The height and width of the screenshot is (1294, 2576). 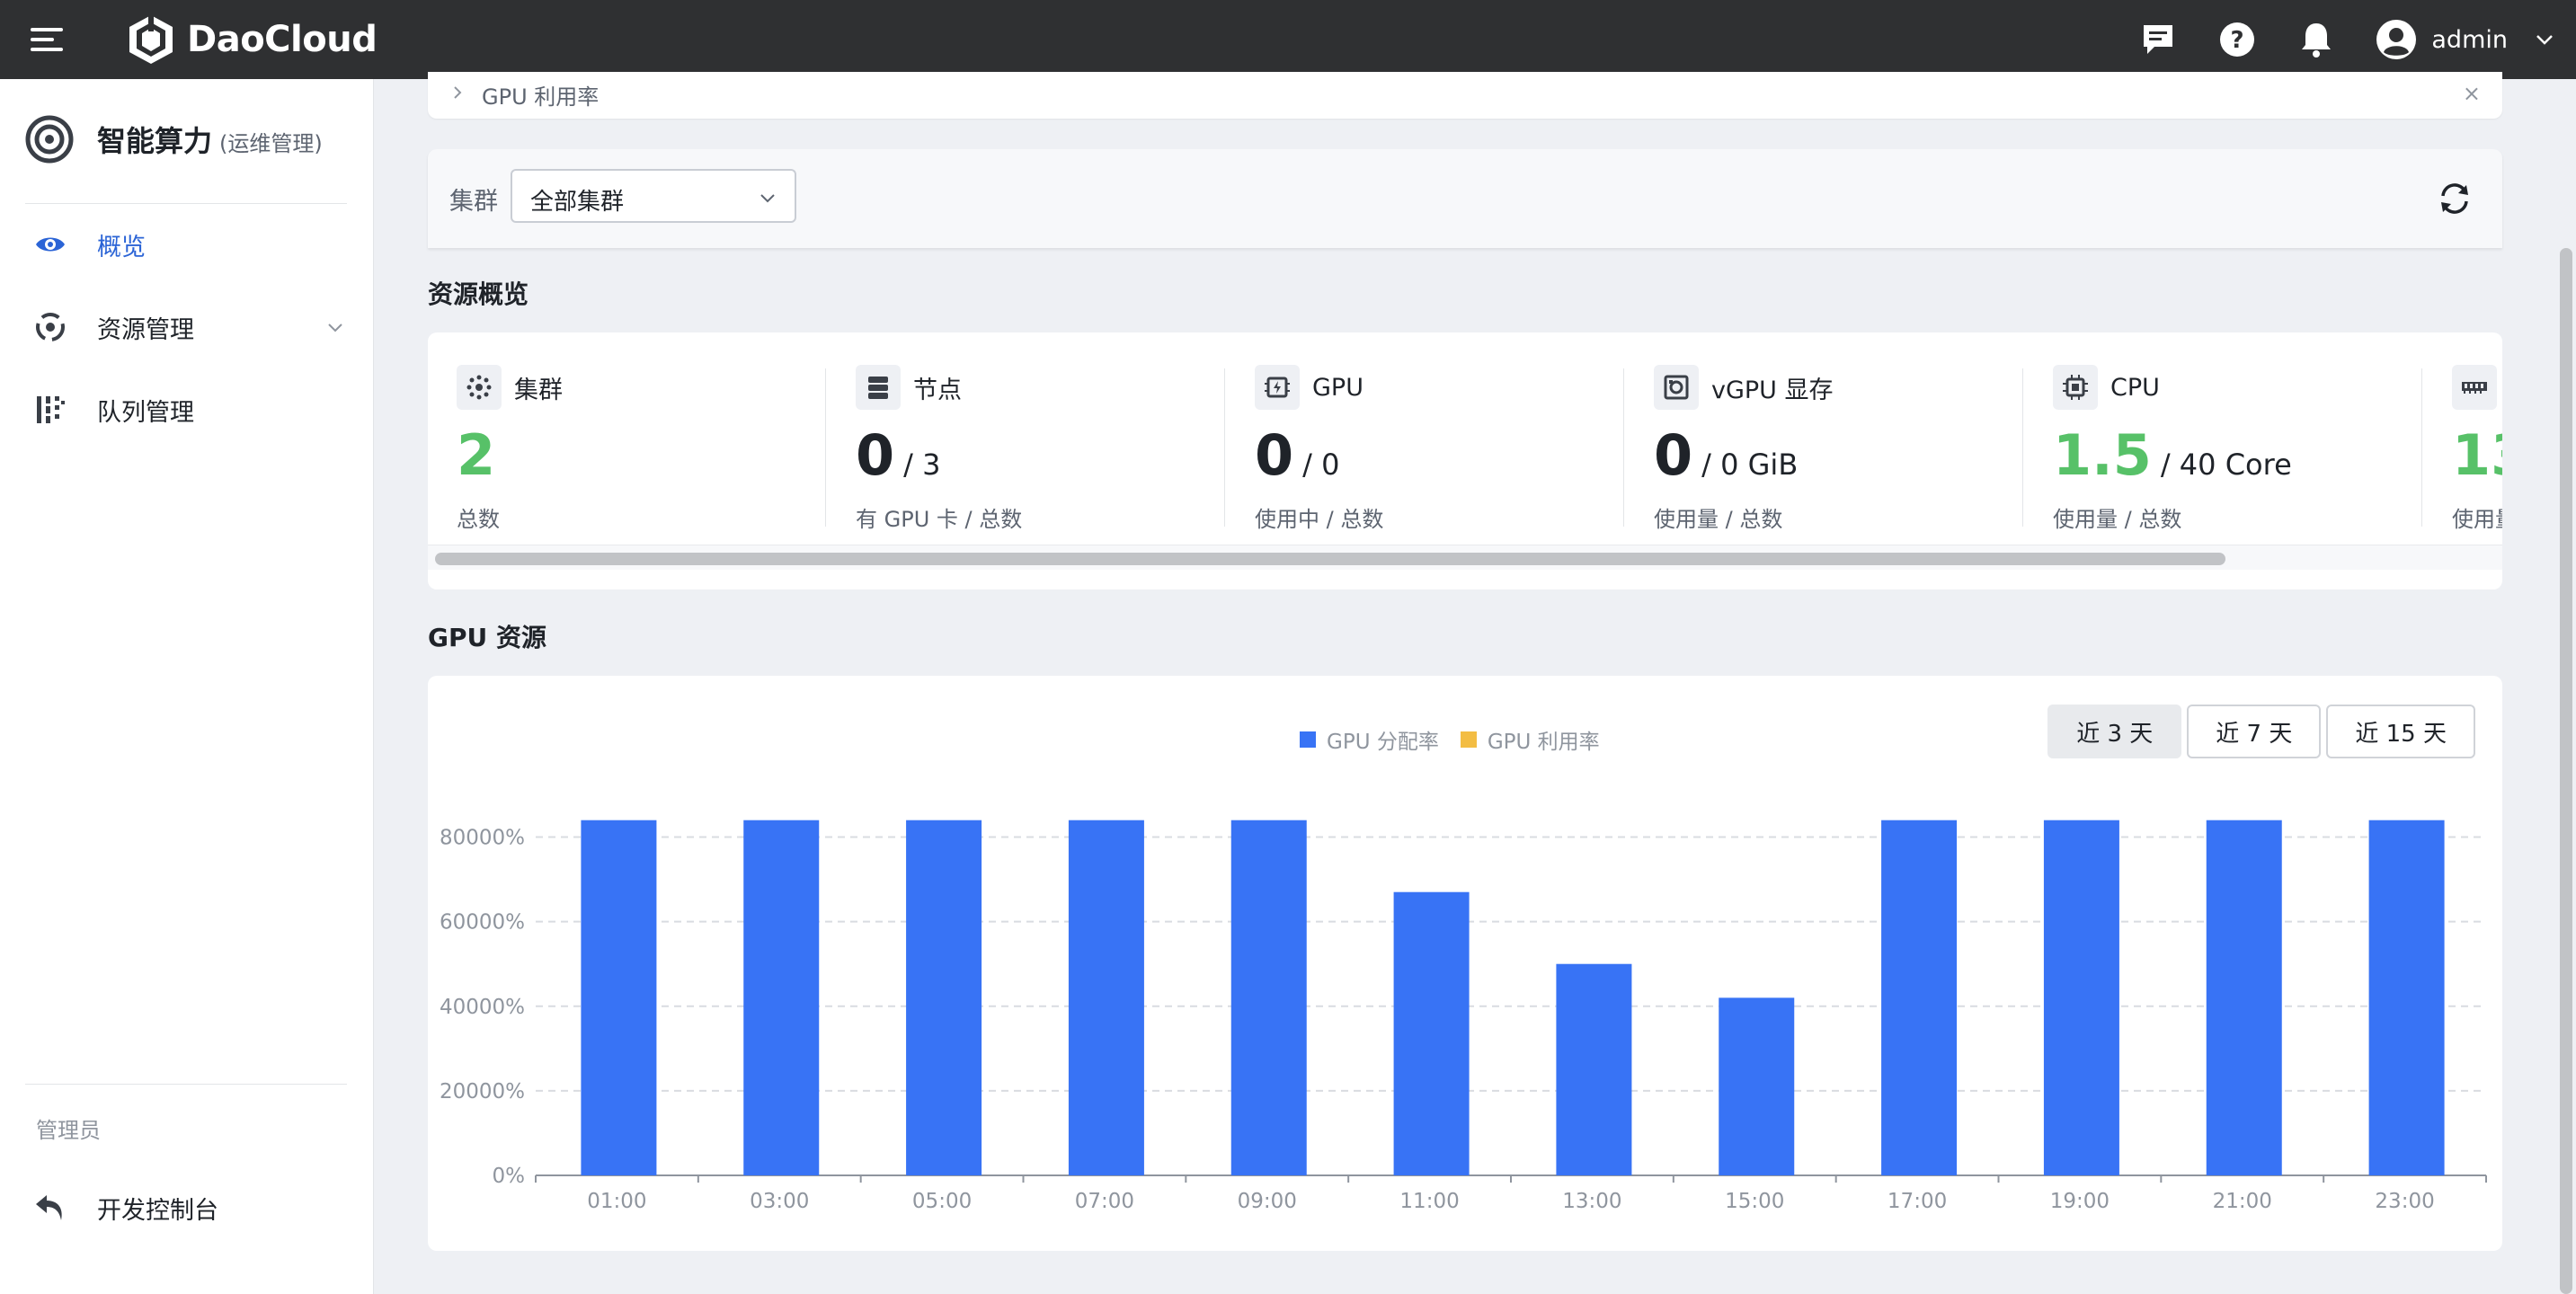 I want to click on app-header: 智能算力 (运维管理), so click(x=174, y=139).